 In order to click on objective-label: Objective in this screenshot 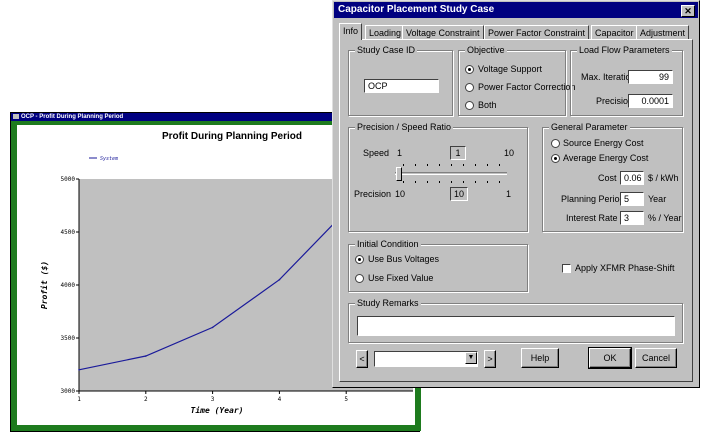, I will do `click(486, 50)`.